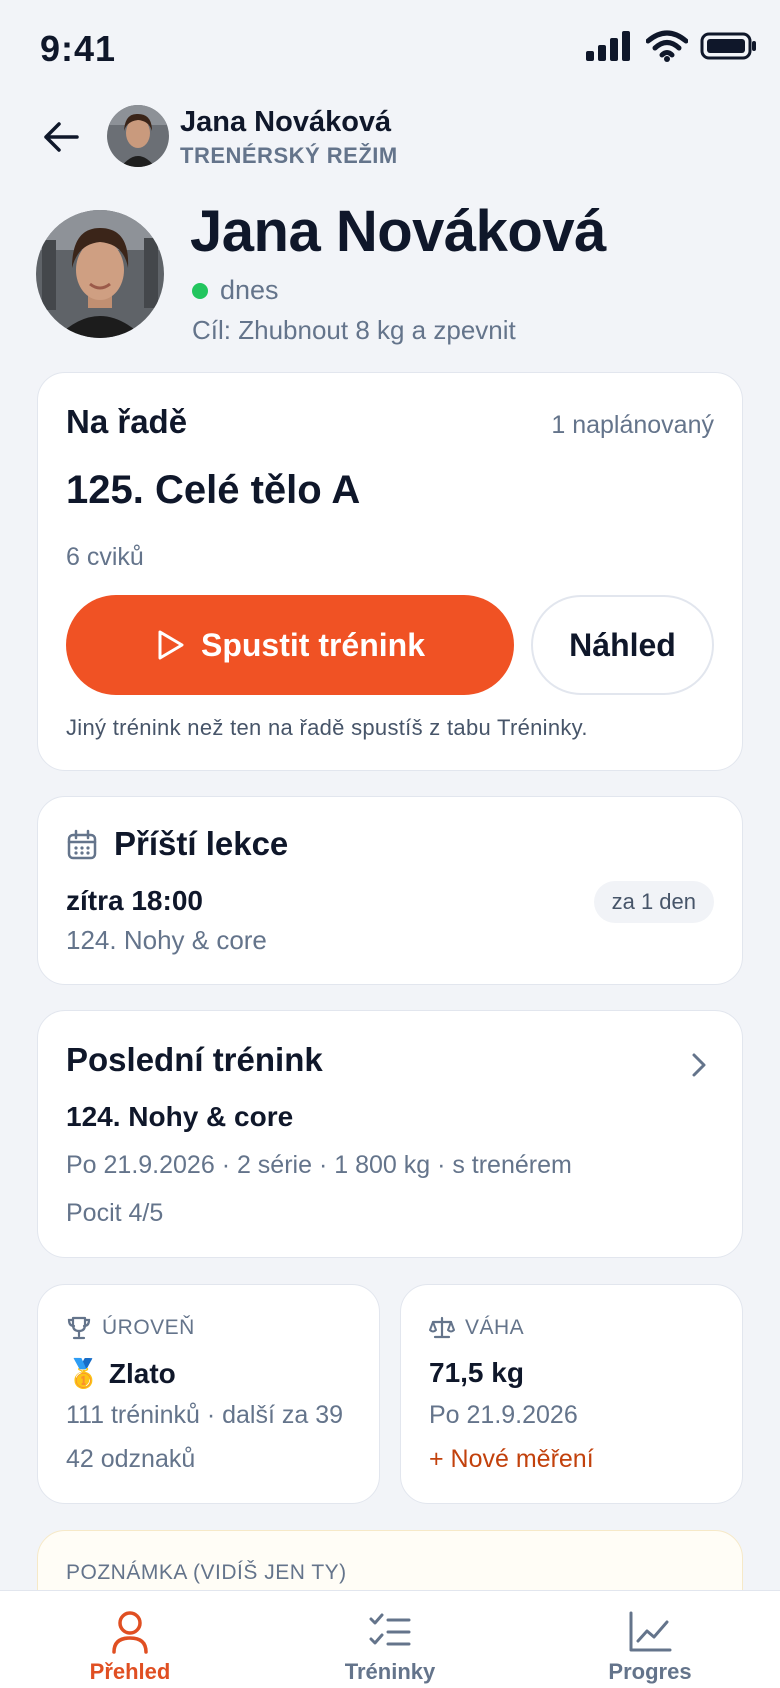  What do you see at coordinates (134, 900) in the screenshot?
I see `next-lesson-time: zítra 18:00` at bounding box center [134, 900].